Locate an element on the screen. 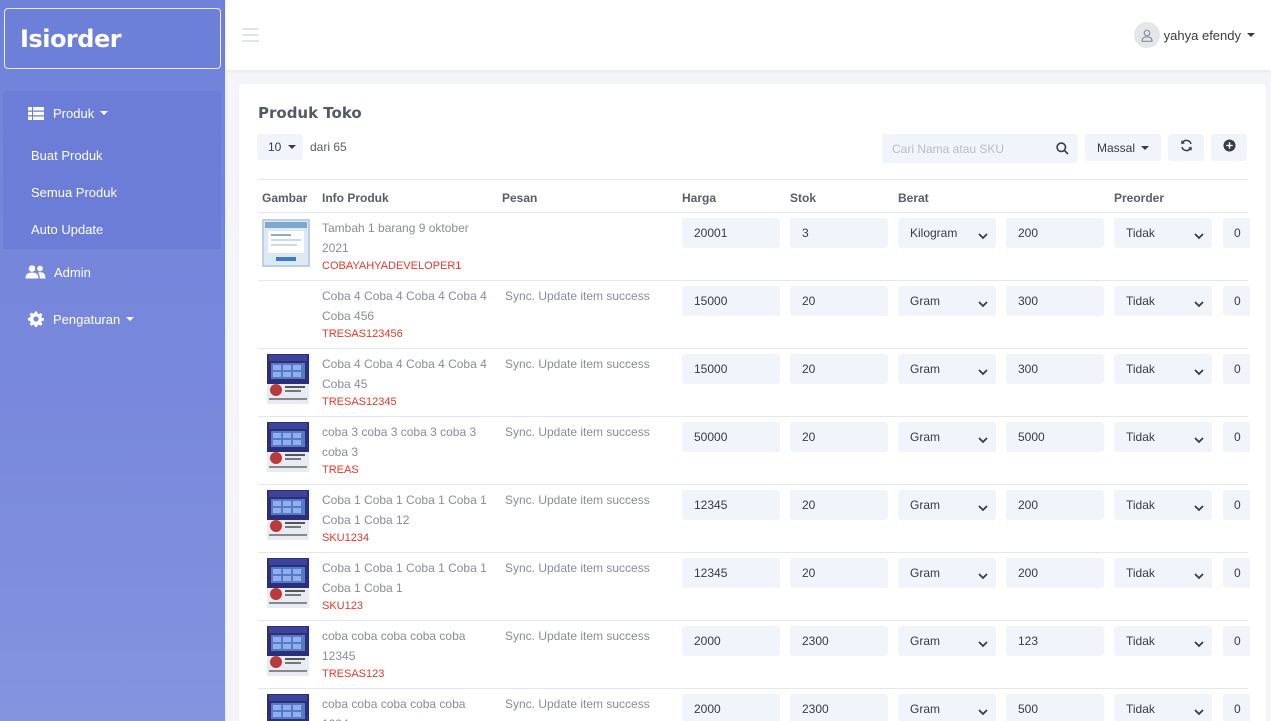 Image resolution: width=1271 pixels, height=721 pixels. user-name: yahya efendy is located at coordinates (1202, 35).